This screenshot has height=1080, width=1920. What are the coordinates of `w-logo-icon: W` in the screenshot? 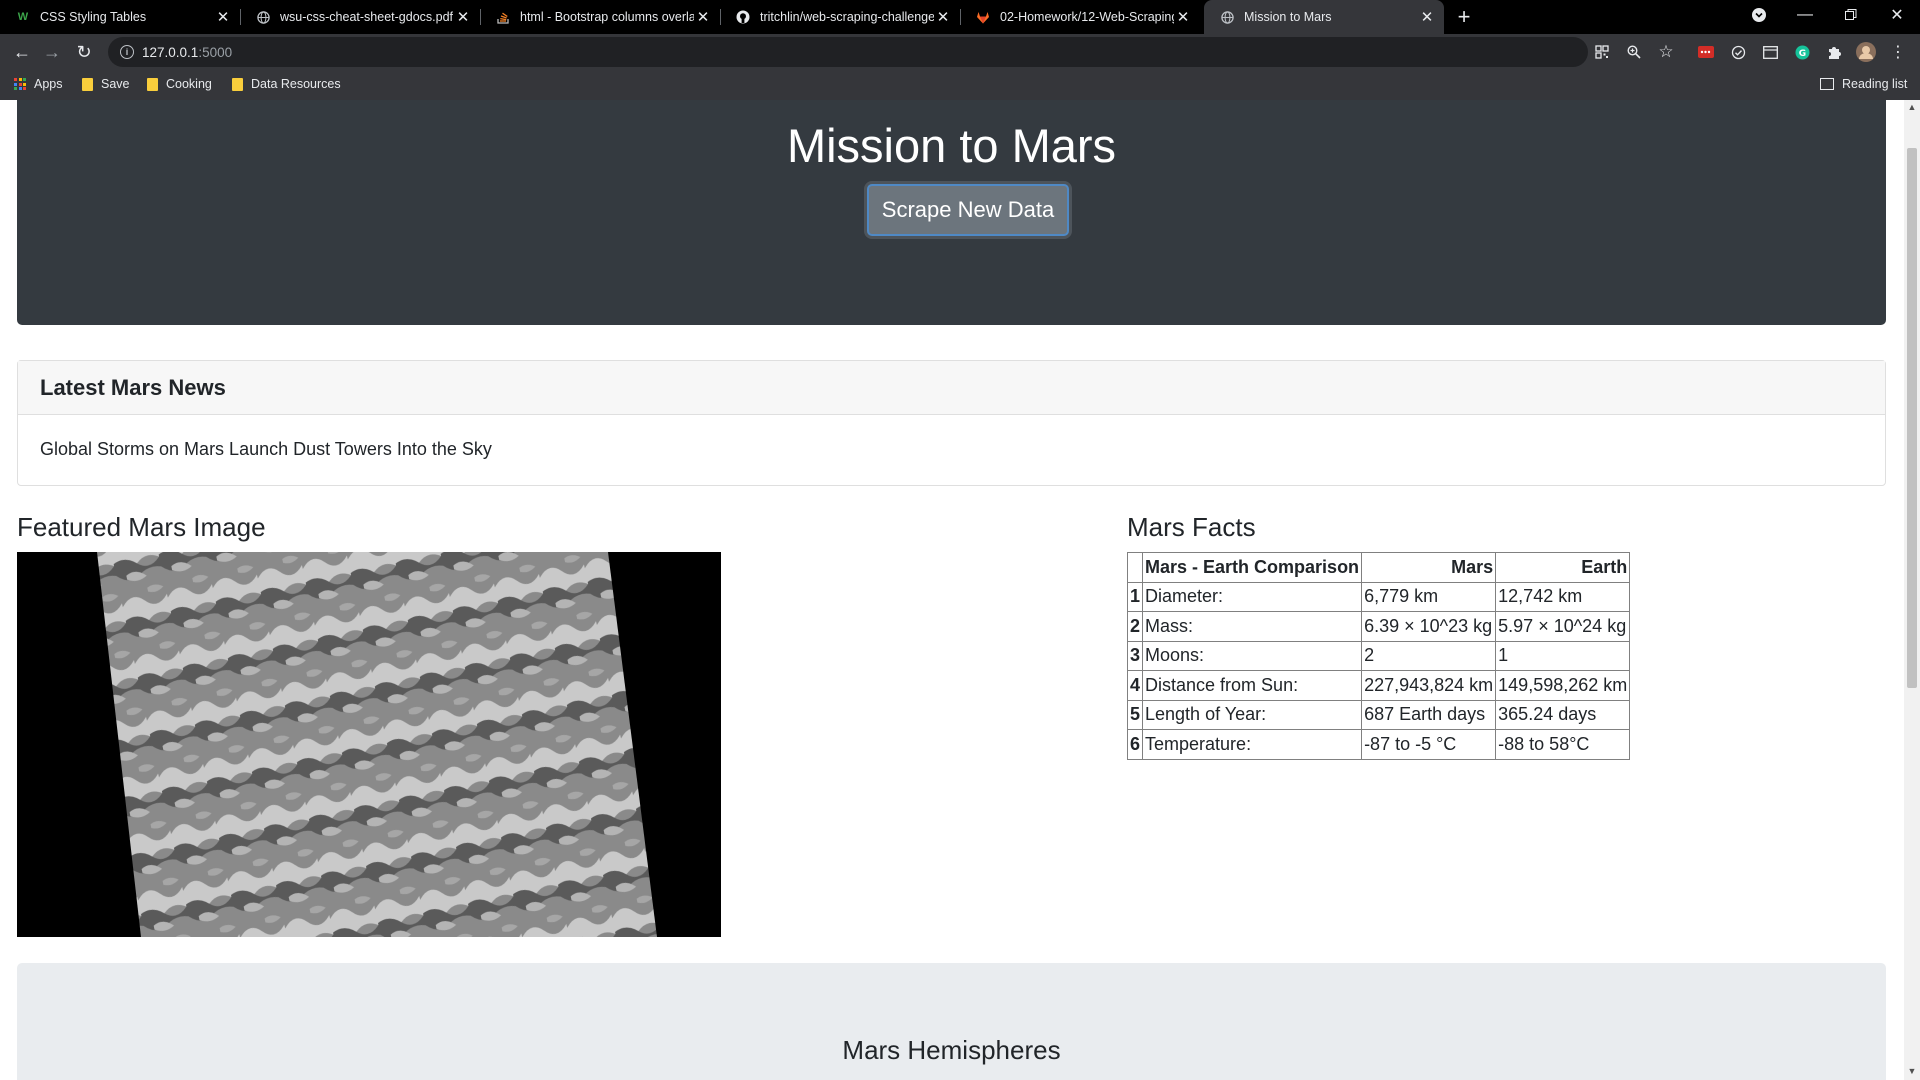 It's located at (23, 17).